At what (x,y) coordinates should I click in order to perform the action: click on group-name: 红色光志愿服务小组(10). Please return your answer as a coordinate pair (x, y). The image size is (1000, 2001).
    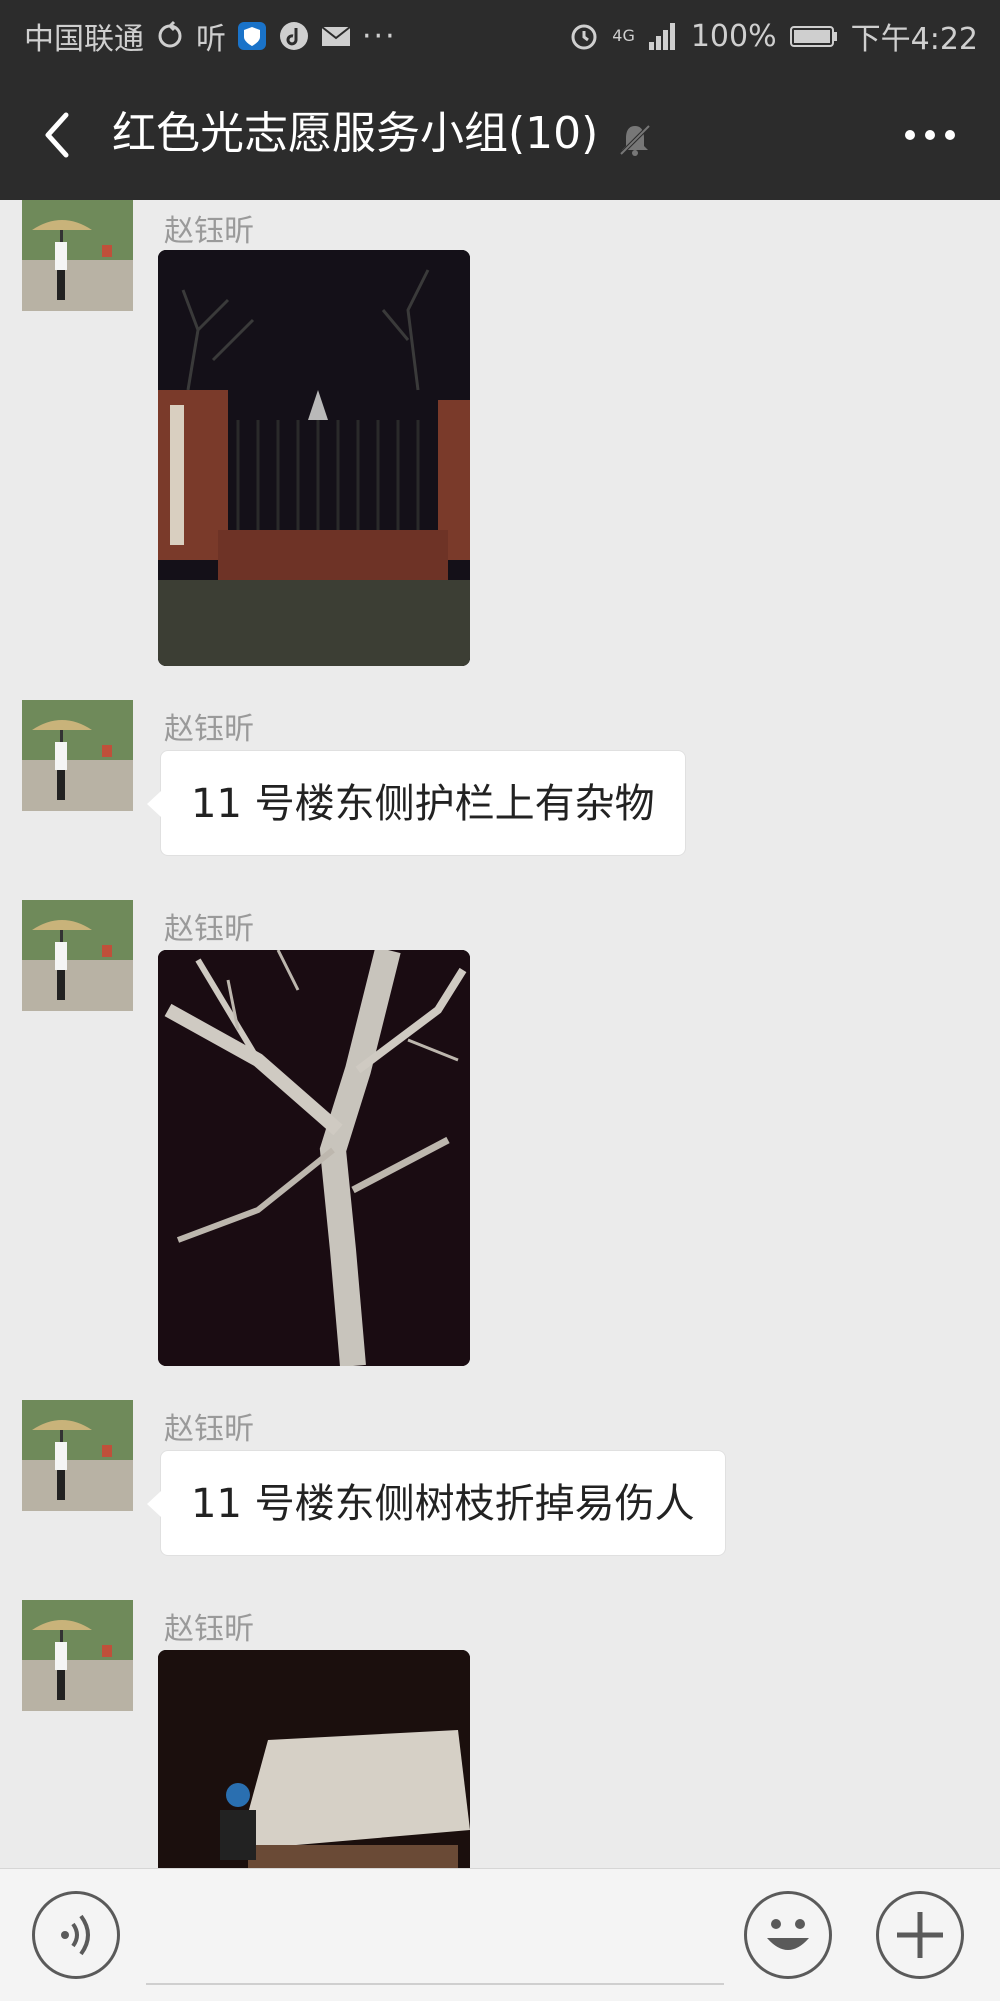
    Looking at the image, I should click on (355, 133).